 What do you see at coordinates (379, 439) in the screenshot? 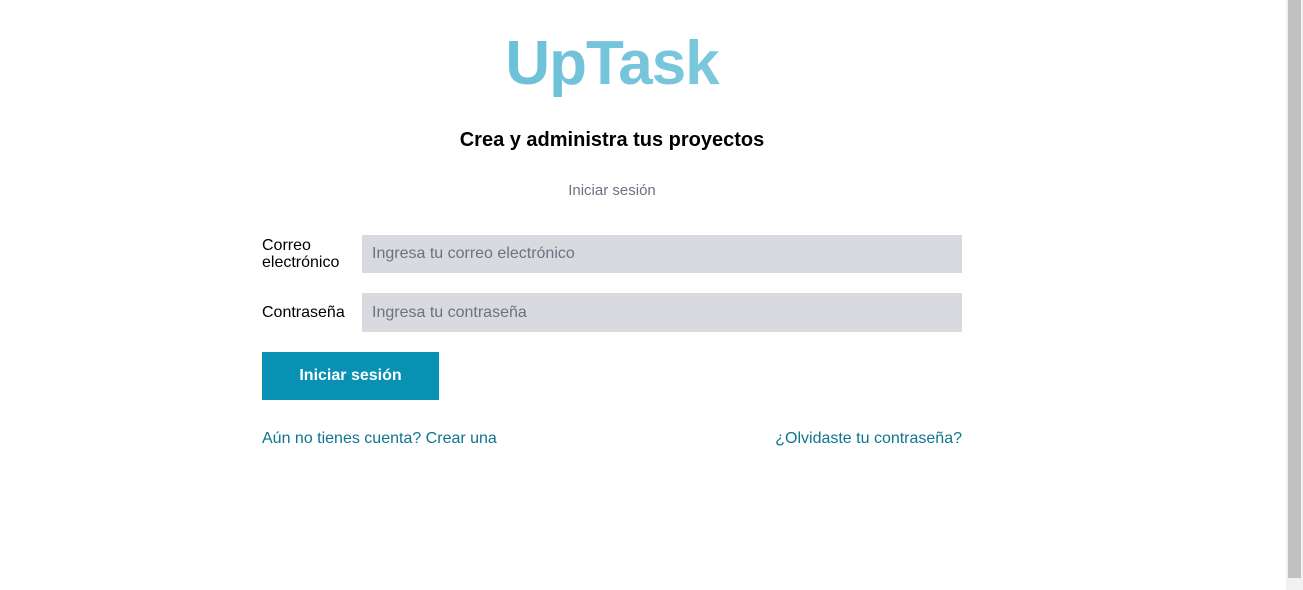
I see `create-account-link: Aún no tienes cuenta? Crear una` at bounding box center [379, 439].